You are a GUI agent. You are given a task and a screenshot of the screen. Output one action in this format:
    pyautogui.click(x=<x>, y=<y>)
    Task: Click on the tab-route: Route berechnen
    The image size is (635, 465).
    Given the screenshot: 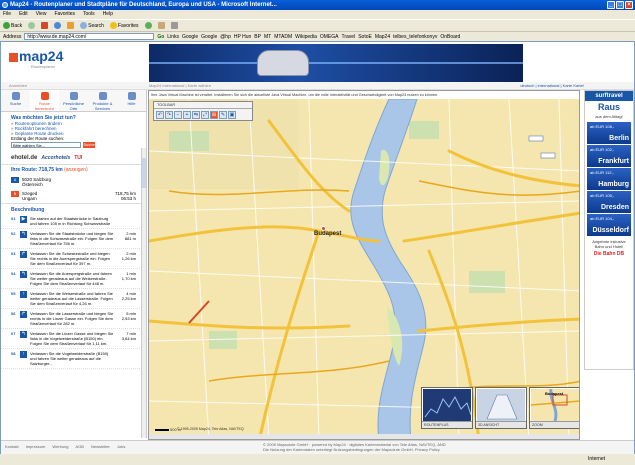 What is the action you would take?
    pyautogui.click(x=44, y=100)
    